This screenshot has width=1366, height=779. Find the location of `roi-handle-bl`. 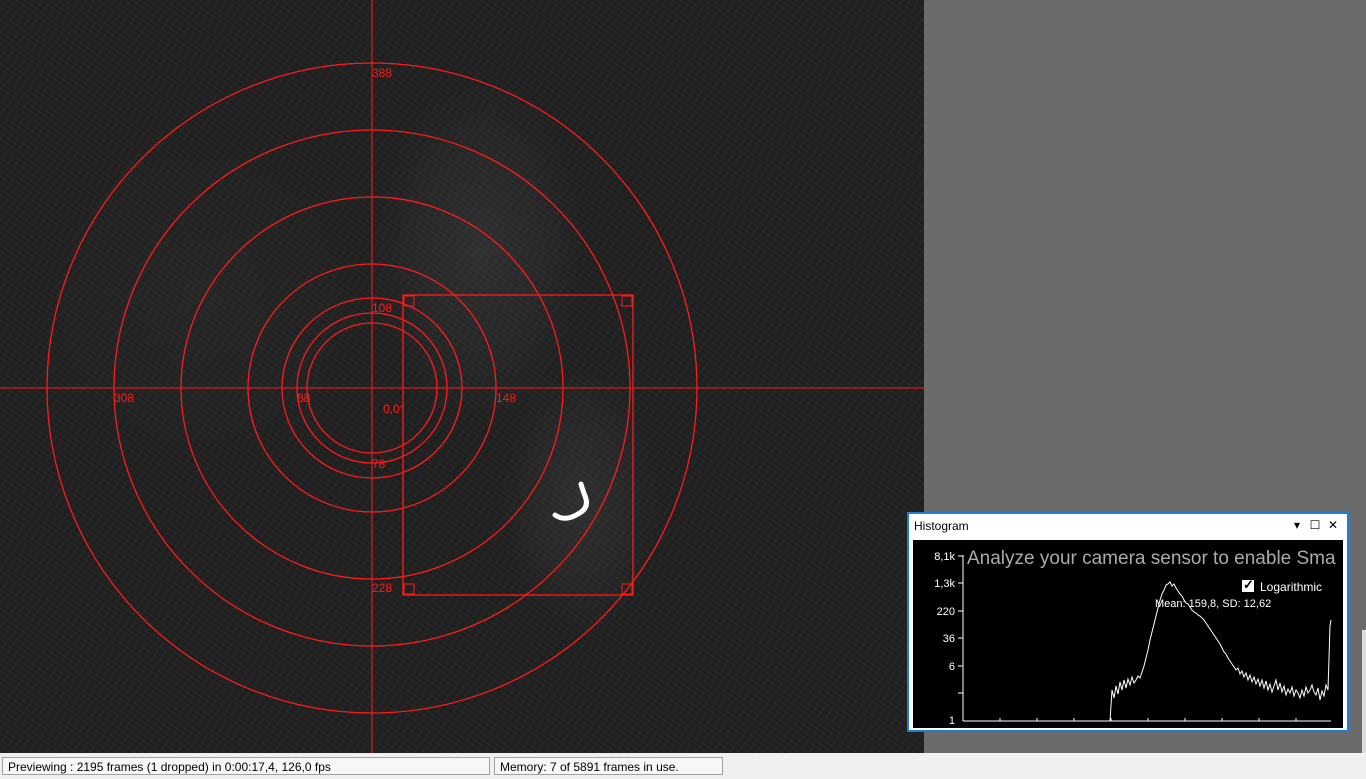

roi-handle-bl is located at coordinates (409, 589).